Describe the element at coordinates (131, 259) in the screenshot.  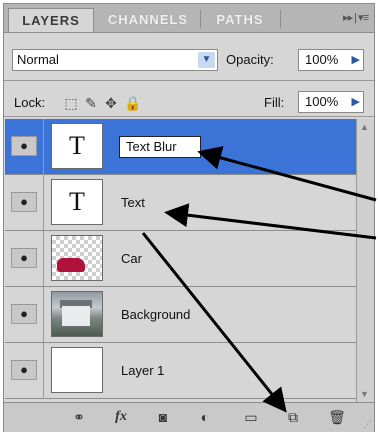
I see `layer-name: Car` at that location.